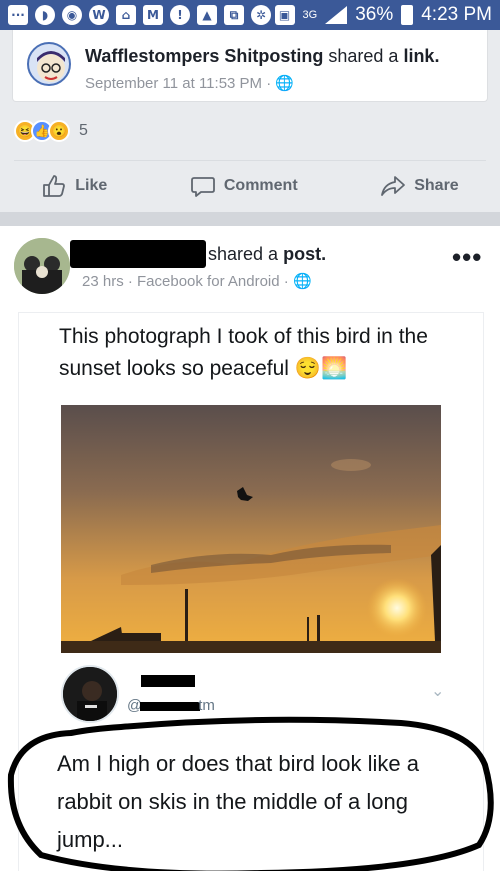 This screenshot has height=871, width=500. What do you see at coordinates (234, 15) in the screenshot?
I see `screenshot-icon: ⧉` at bounding box center [234, 15].